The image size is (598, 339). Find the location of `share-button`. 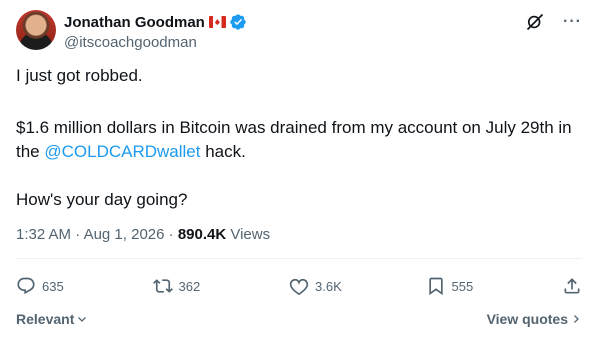

share-button is located at coordinates (572, 286).